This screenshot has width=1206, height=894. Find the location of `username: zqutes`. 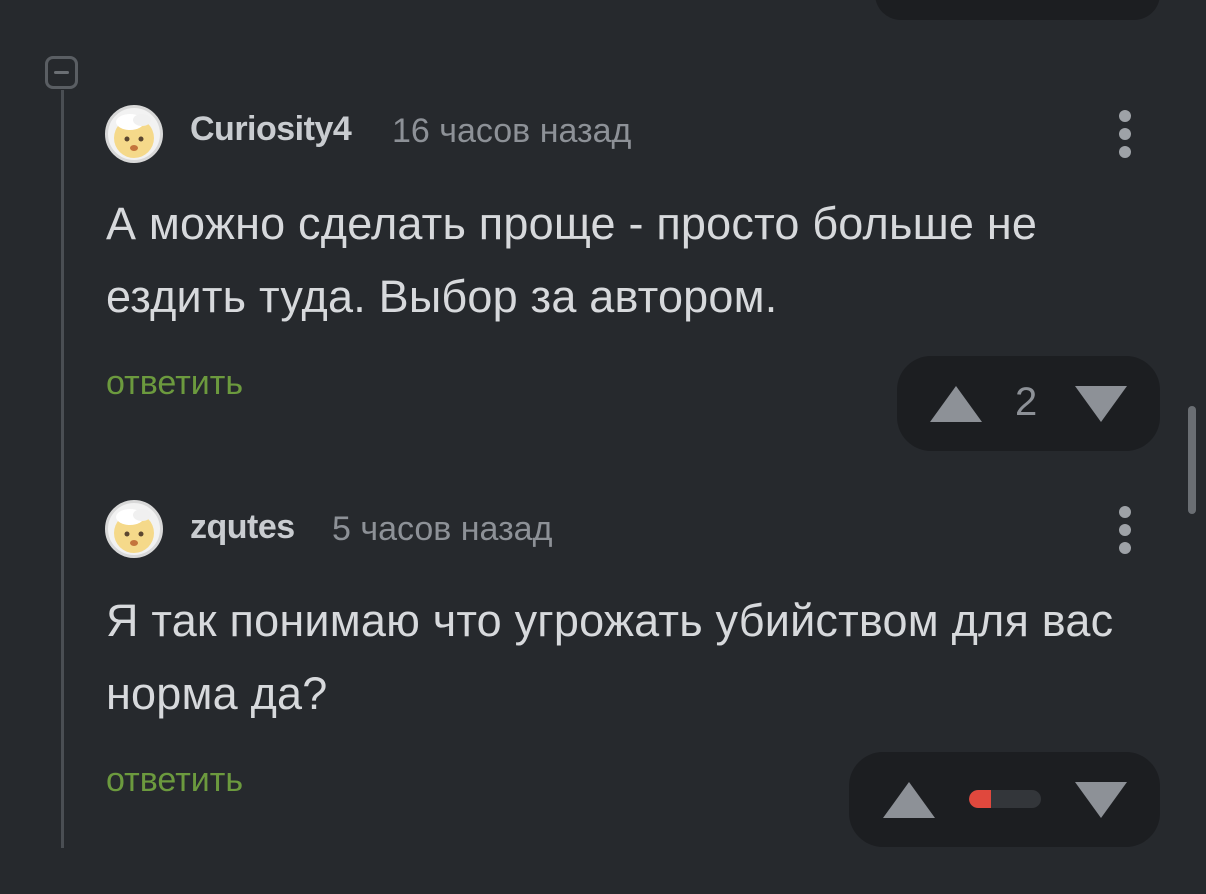

username: zqutes is located at coordinates (242, 527).